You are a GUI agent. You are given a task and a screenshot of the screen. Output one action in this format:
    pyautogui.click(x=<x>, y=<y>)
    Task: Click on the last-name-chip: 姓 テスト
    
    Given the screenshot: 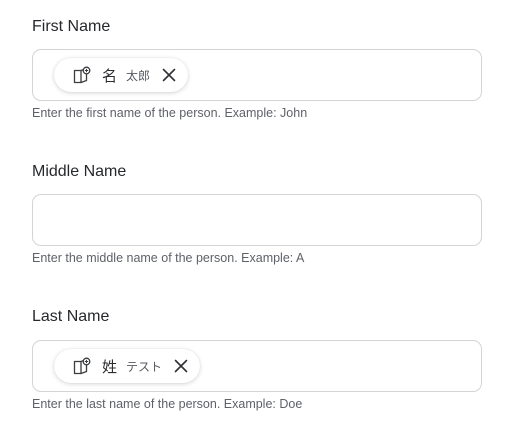 What is the action you would take?
    pyautogui.click(x=127, y=366)
    